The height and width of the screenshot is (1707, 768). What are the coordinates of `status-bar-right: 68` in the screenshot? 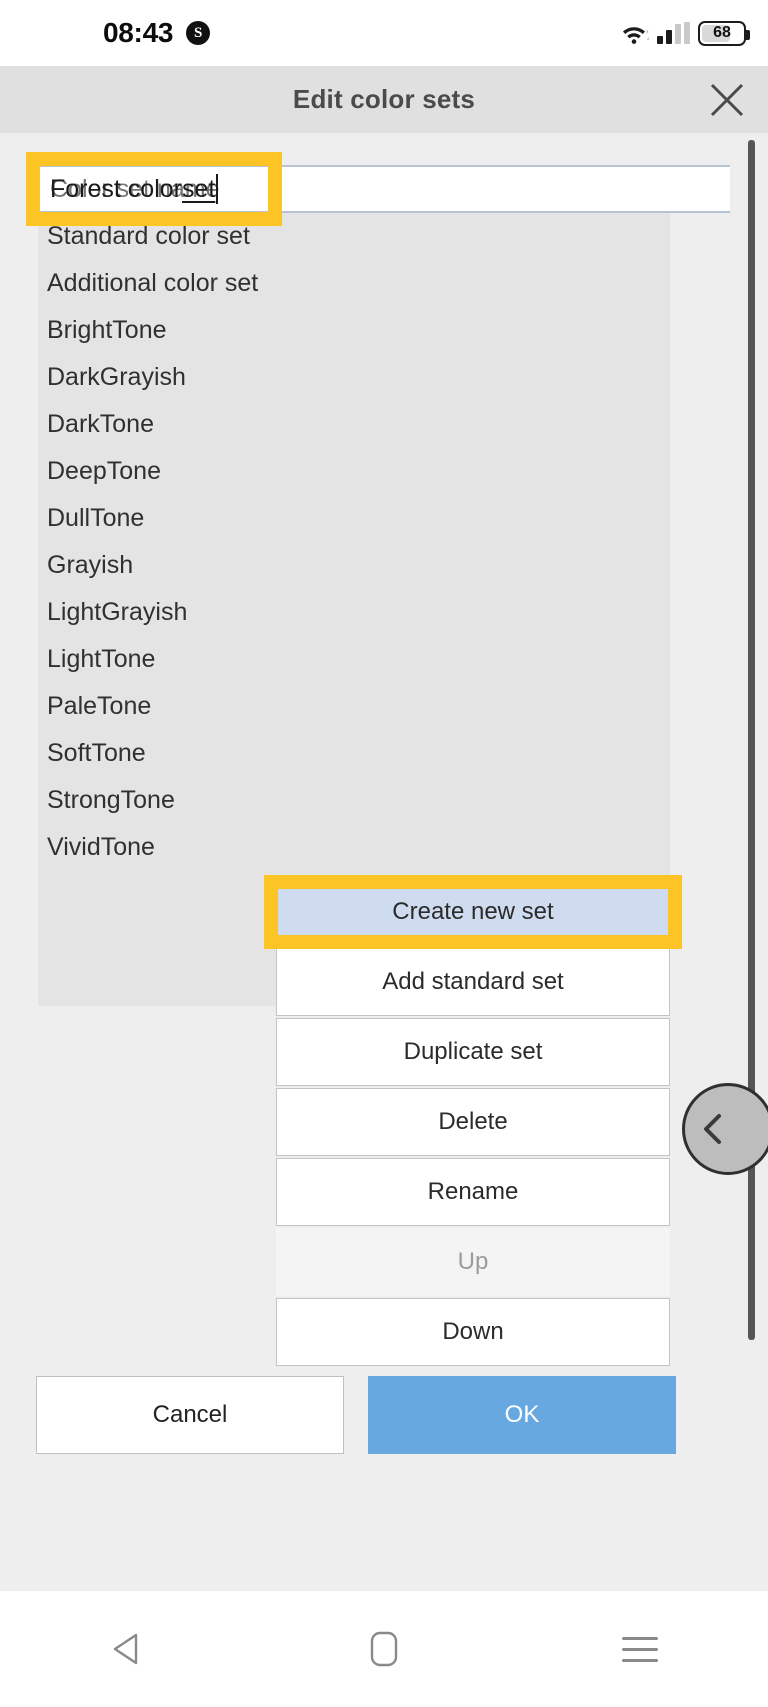 It's located at (684, 33).